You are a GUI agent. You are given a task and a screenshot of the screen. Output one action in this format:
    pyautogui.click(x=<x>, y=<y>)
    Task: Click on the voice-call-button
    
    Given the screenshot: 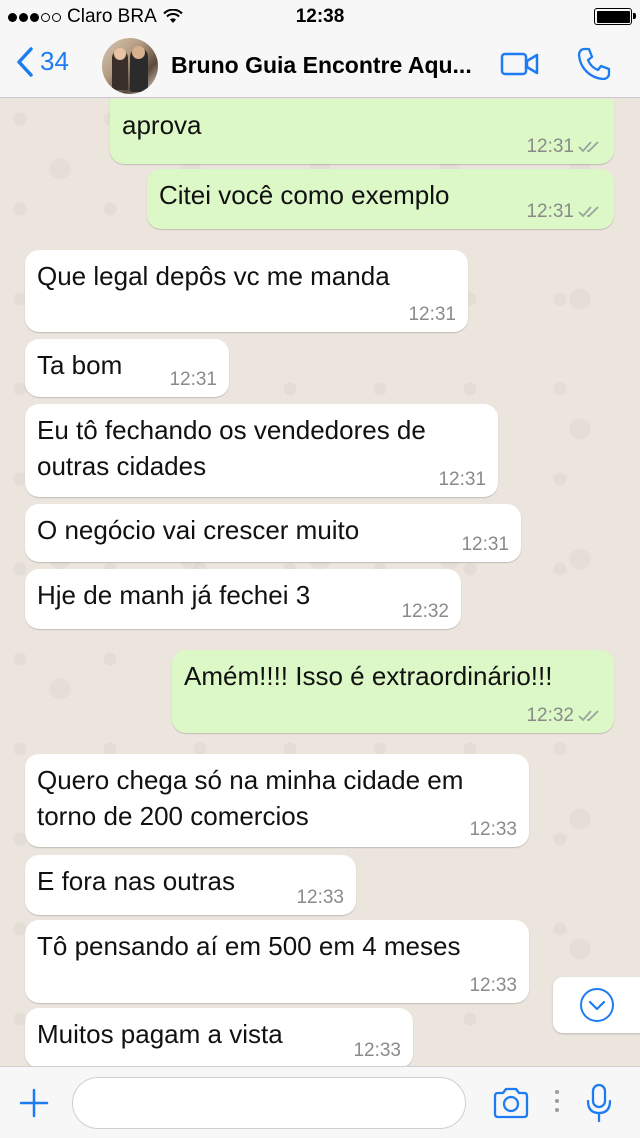 What is the action you would take?
    pyautogui.click(x=594, y=66)
    